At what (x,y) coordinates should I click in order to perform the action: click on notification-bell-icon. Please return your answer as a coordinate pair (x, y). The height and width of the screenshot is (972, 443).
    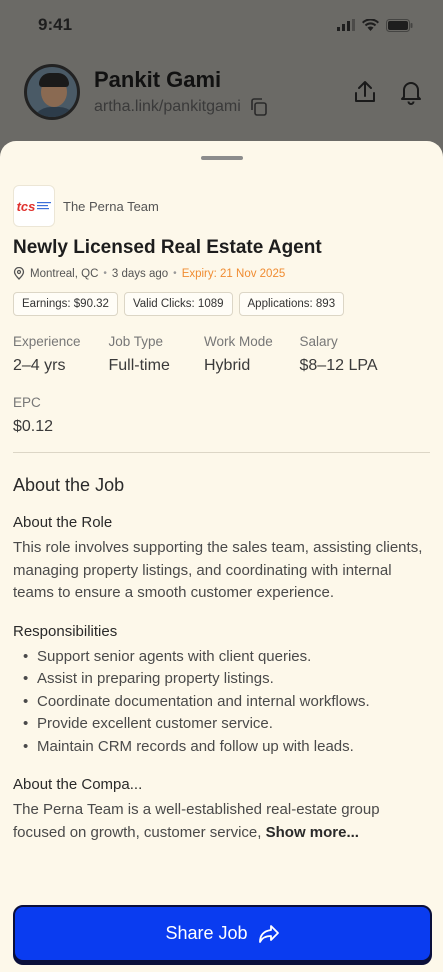
    Looking at the image, I should click on (411, 92).